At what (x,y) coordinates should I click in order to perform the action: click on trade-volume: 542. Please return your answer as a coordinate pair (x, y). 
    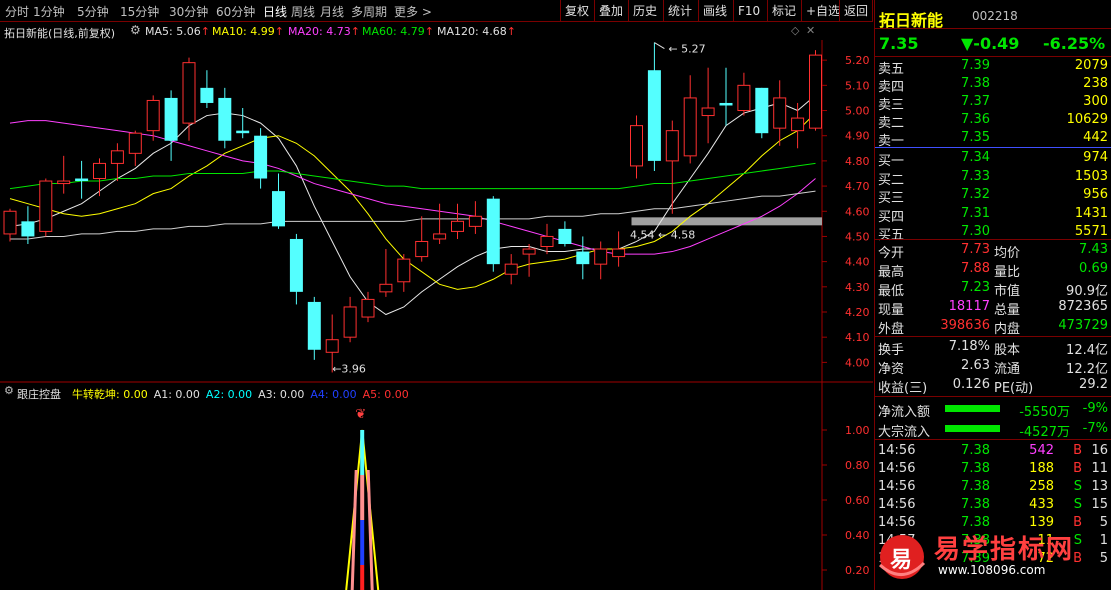
    Looking at the image, I should click on (1041, 450).